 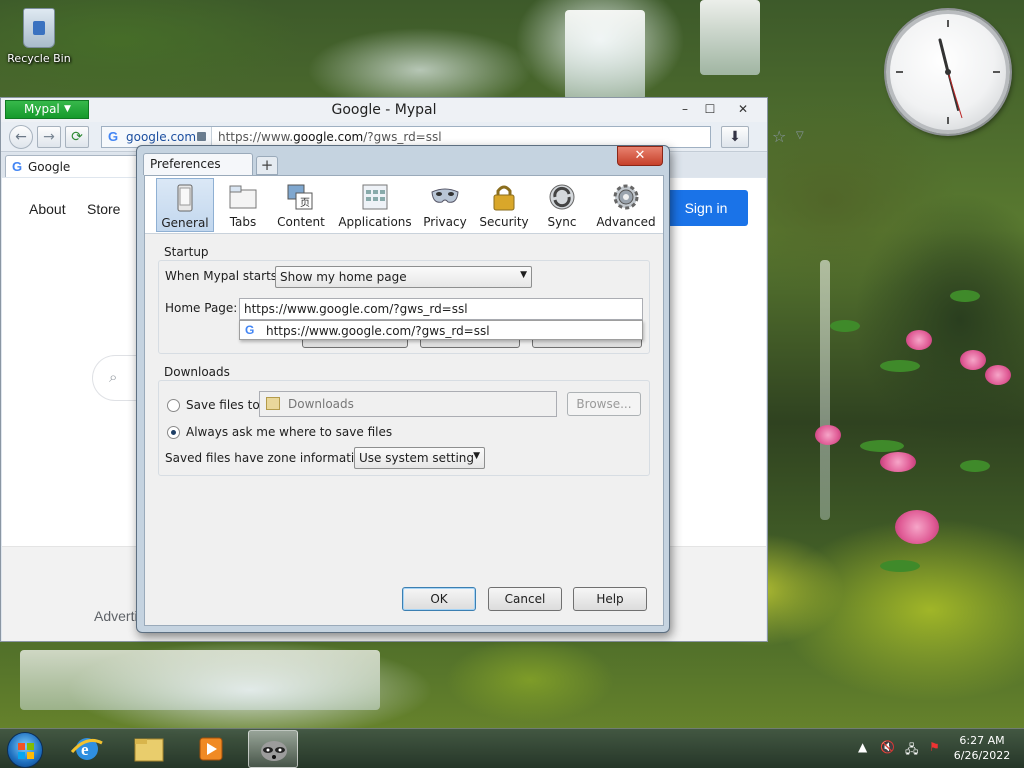 What do you see at coordinates (504, 205) in the screenshot?
I see `pane-security: Security` at bounding box center [504, 205].